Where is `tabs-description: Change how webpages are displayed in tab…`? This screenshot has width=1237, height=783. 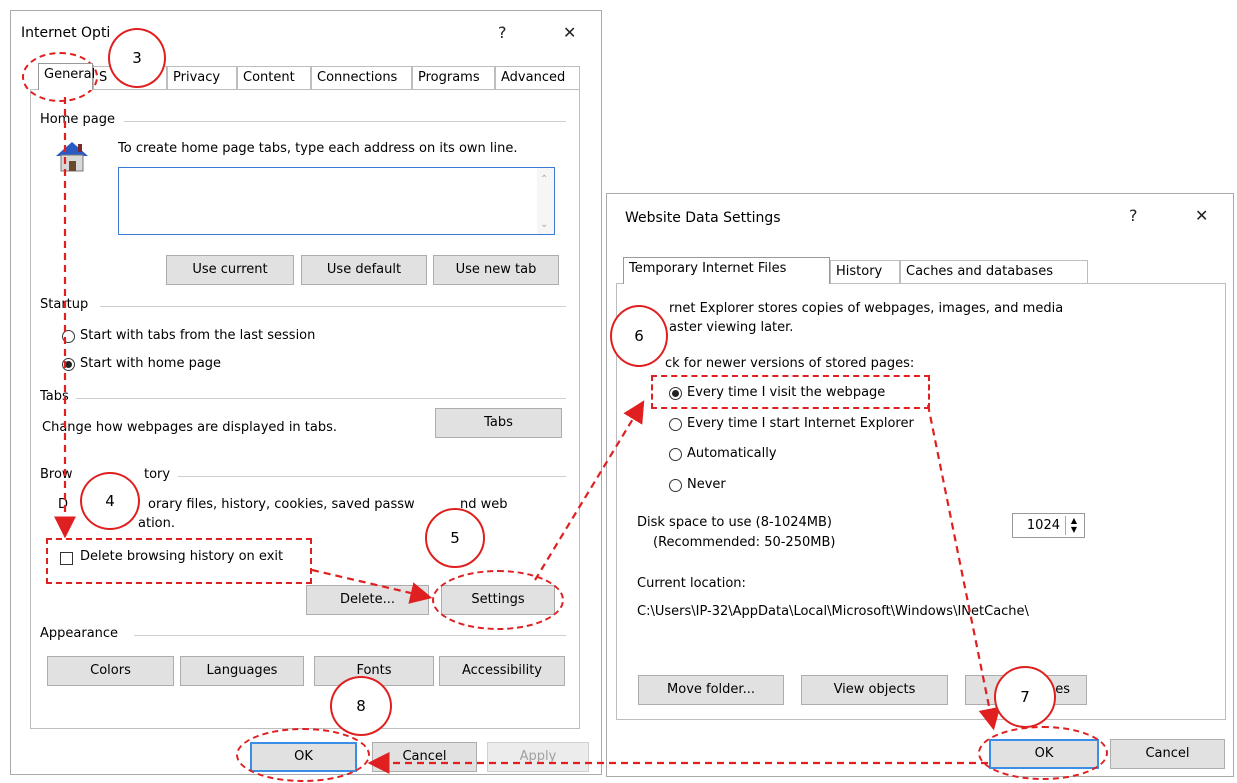 tabs-description: Change how webpages are displayed in tab… is located at coordinates (190, 427).